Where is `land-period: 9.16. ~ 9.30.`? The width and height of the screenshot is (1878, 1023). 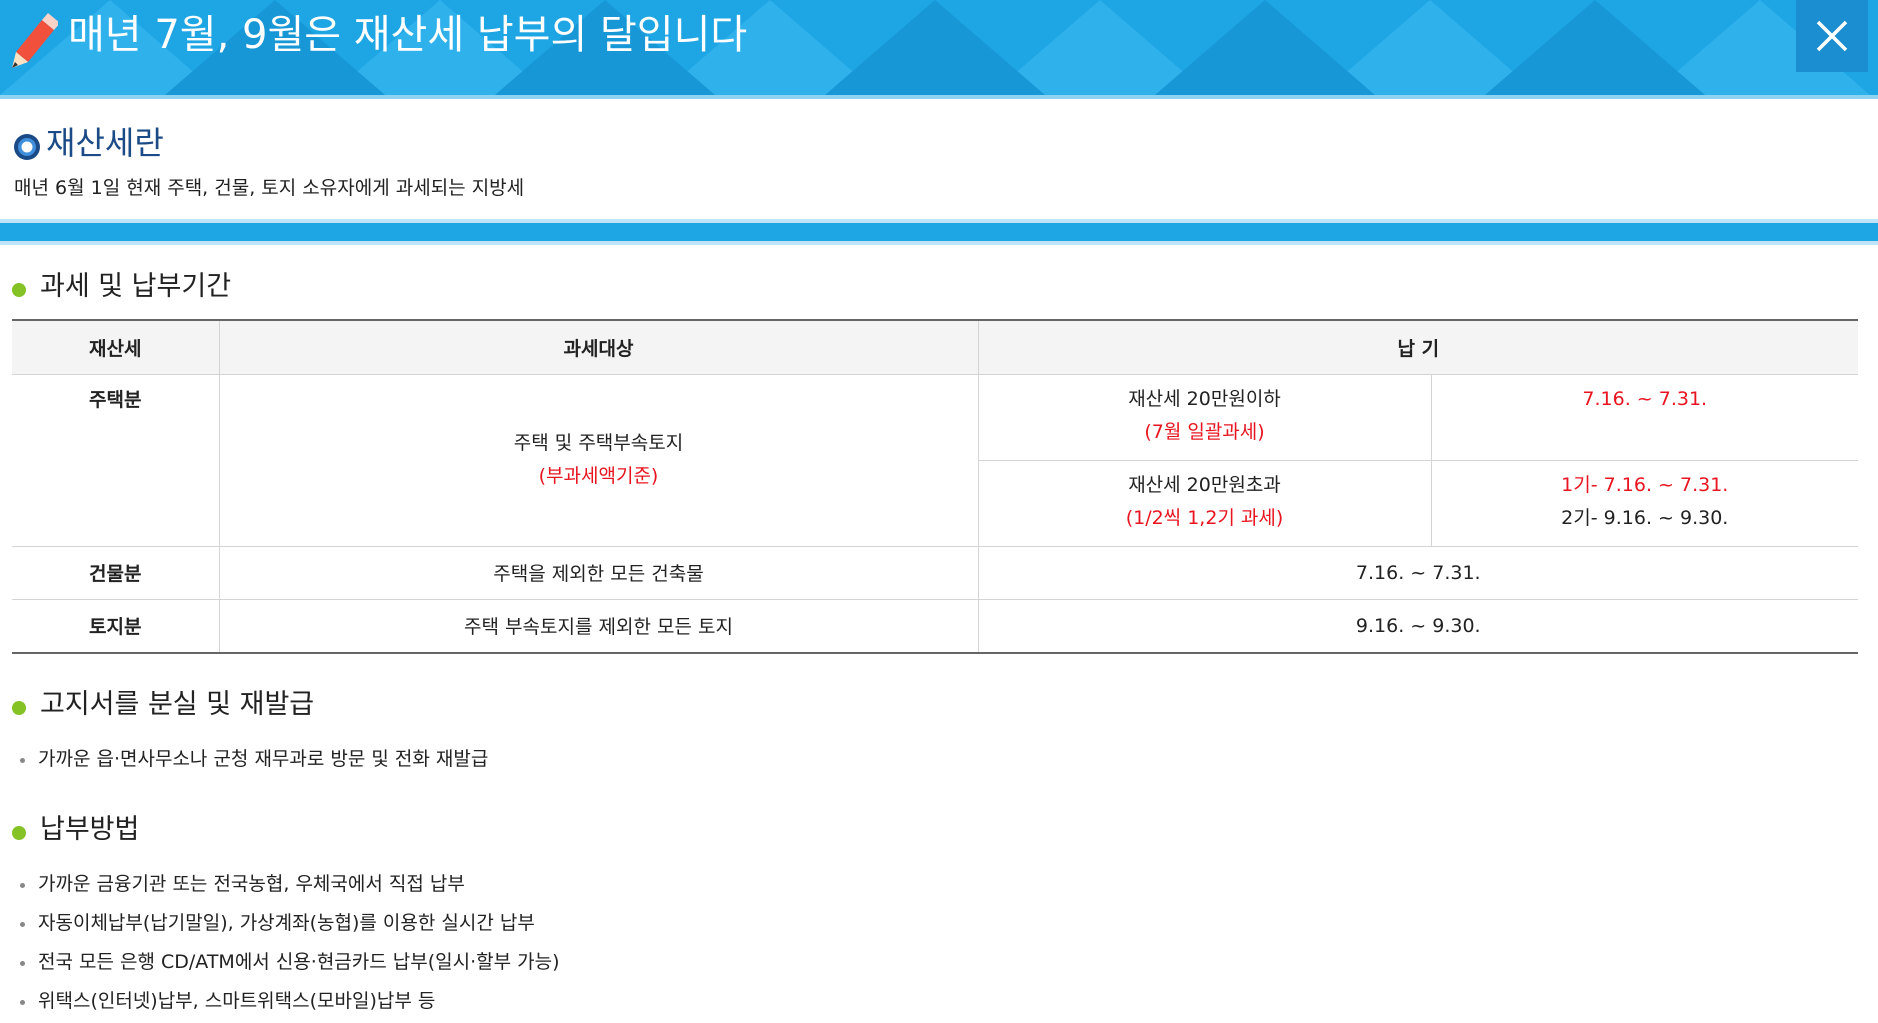
land-period: 9.16. ~ 9.30. is located at coordinates (1418, 626).